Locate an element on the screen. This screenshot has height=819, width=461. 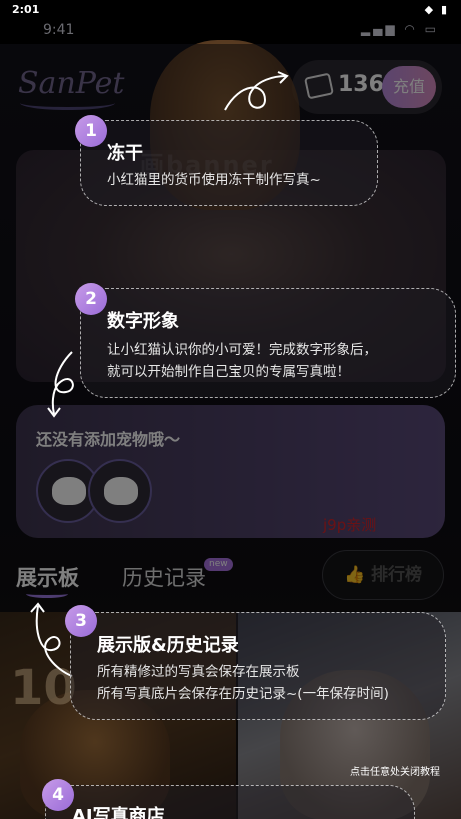
system-time: 2:01 is located at coordinates (26, 9).